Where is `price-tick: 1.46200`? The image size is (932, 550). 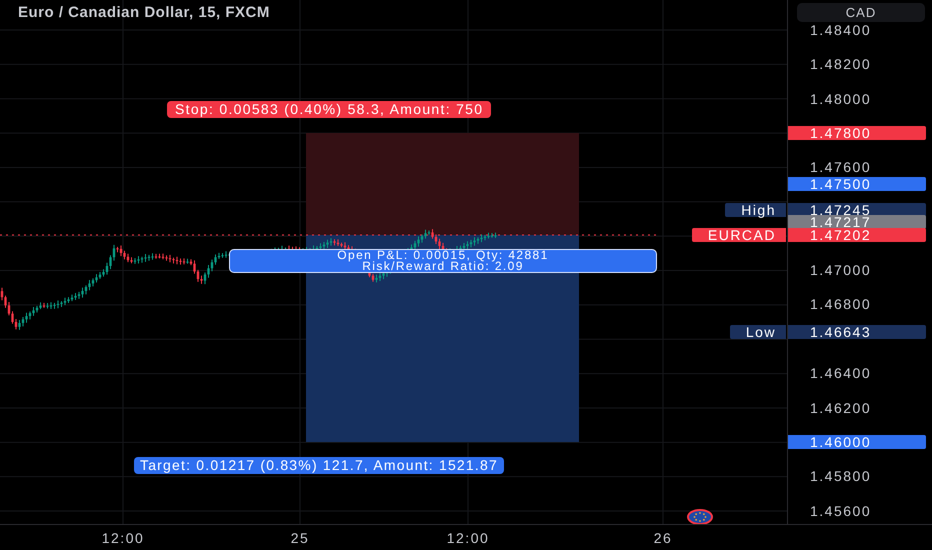
price-tick: 1.46200 is located at coordinates (841, 408).